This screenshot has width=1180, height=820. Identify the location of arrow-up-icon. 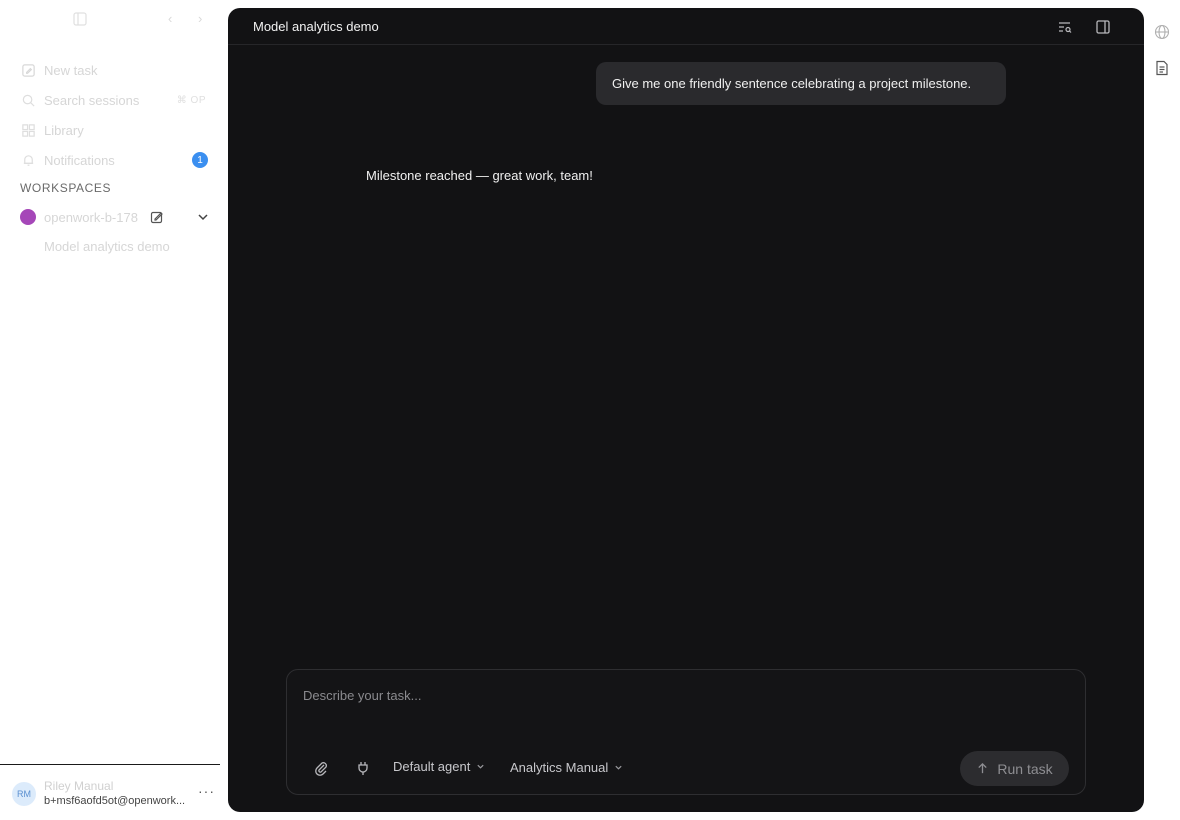
(983, 768).